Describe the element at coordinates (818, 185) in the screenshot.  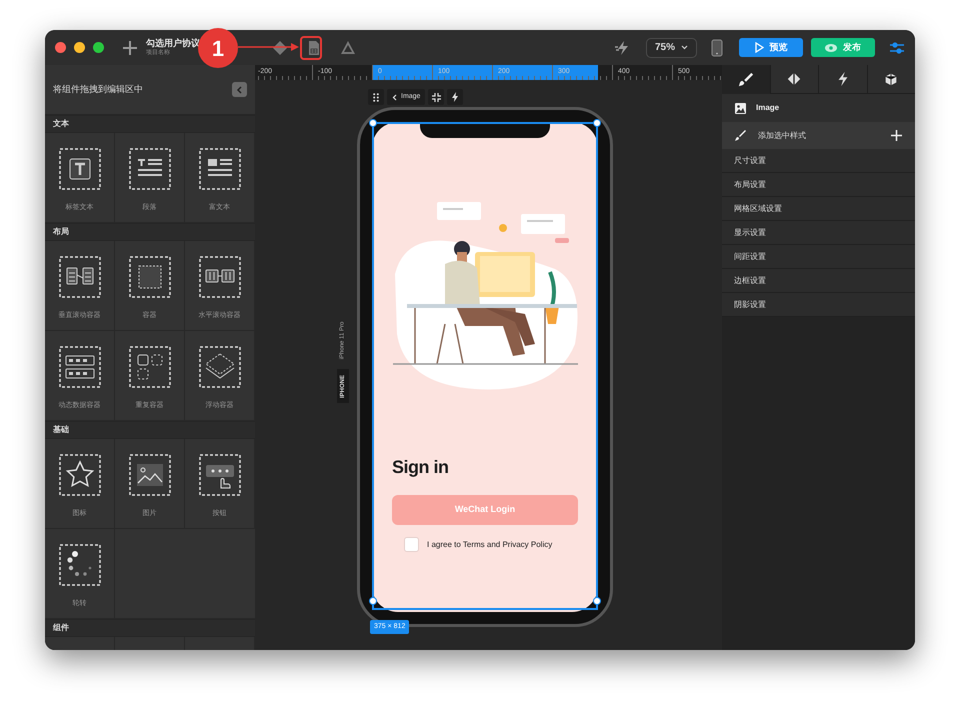
I see `settings-section: 布局设置` at that location.